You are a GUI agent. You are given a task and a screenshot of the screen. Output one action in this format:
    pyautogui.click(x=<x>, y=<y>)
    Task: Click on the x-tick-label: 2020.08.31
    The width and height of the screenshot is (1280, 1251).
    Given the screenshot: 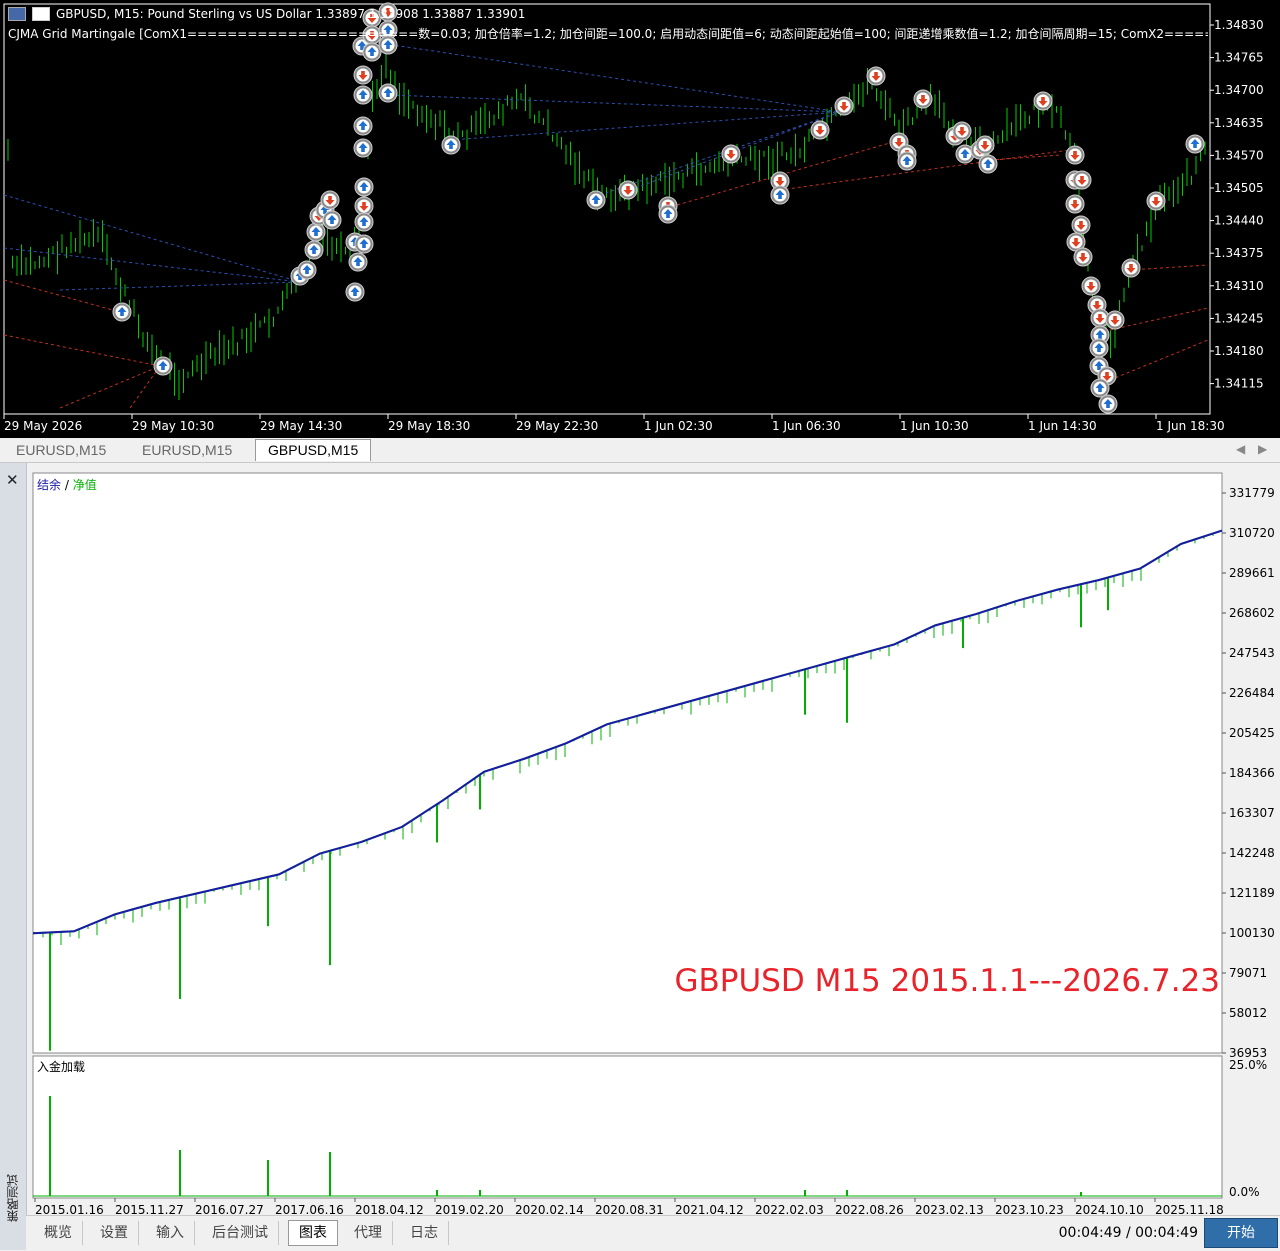 What is the action you would take?
    pyautogui.click(x=629, y=1209)
    